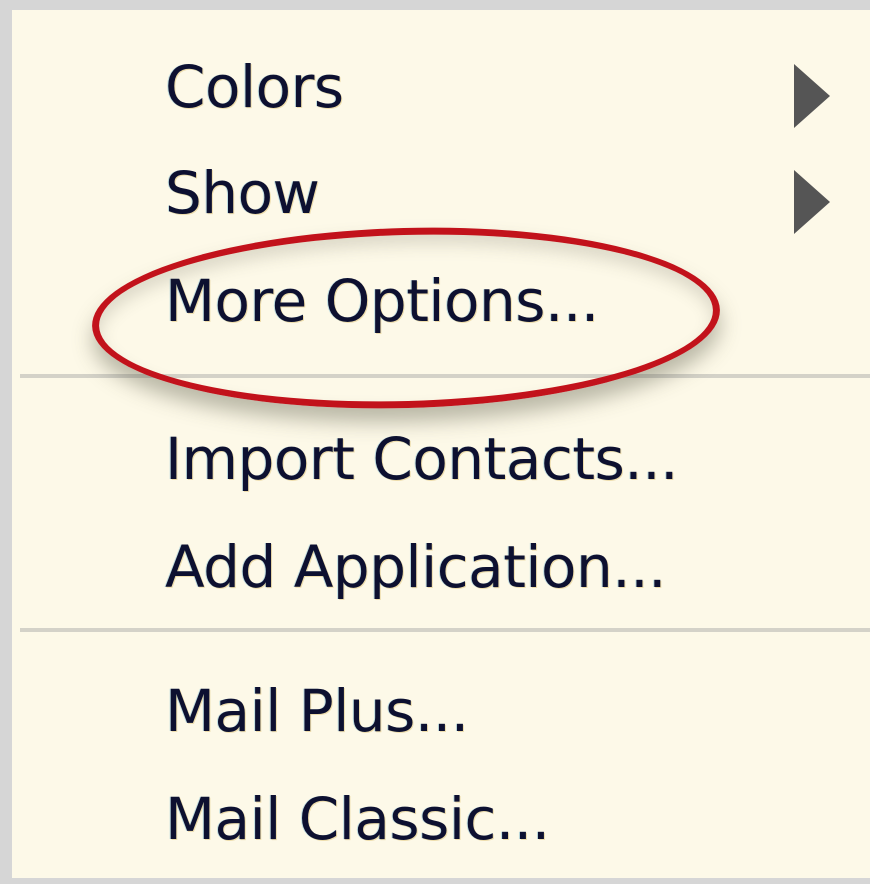 The image size is (870, 884). I want to click on menu-item-colors: Colors, so click(441, 90).